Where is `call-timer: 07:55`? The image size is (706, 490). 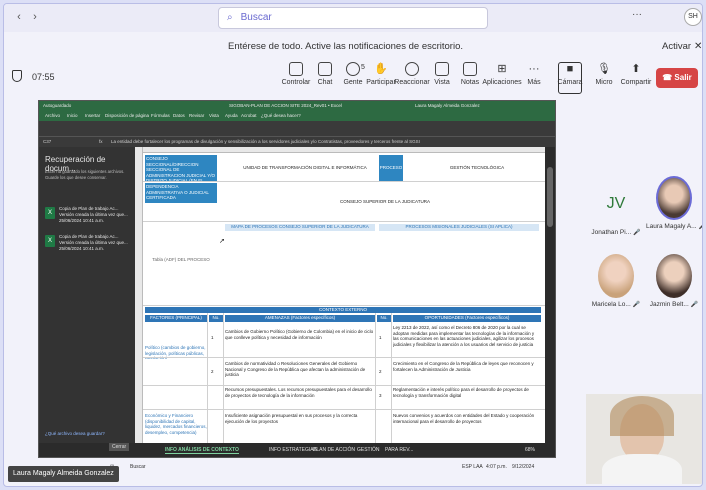
call-timer: 07:55 is located at coordinates (43, 77).